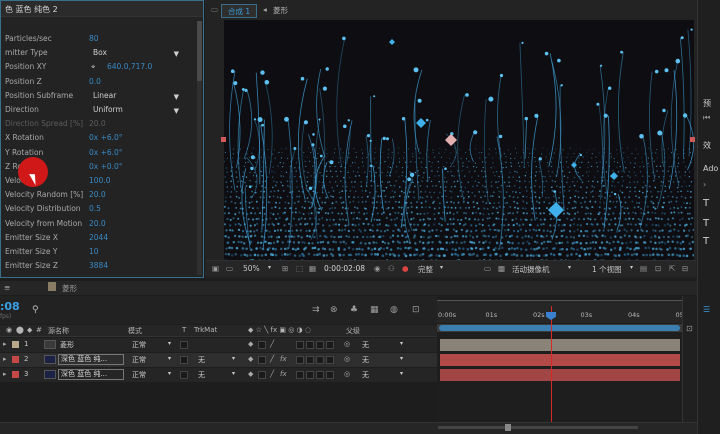 The width and height of the screenshot is (720, 434). Describe the element at coordinates (416, 310) in the screenshot. I see `graph-editor-icon: ⊡` at that location.